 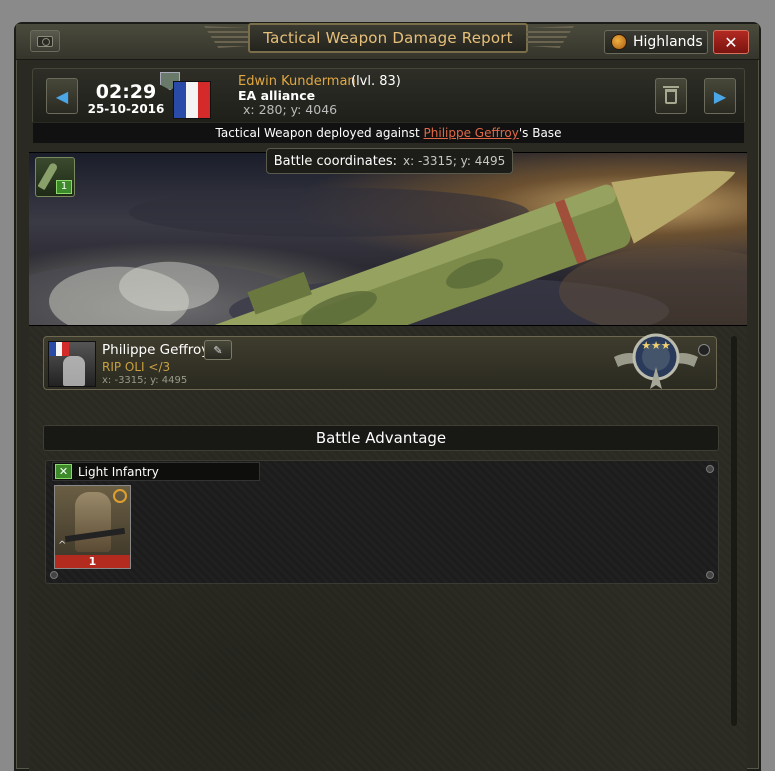 I want to click on defender-avatar, so click(x=72, y=364).